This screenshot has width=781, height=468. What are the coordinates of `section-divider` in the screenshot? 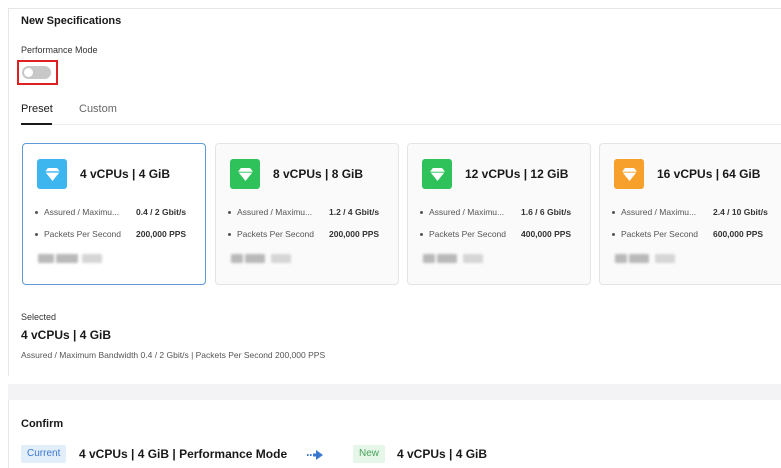 It's located at (394, 392).